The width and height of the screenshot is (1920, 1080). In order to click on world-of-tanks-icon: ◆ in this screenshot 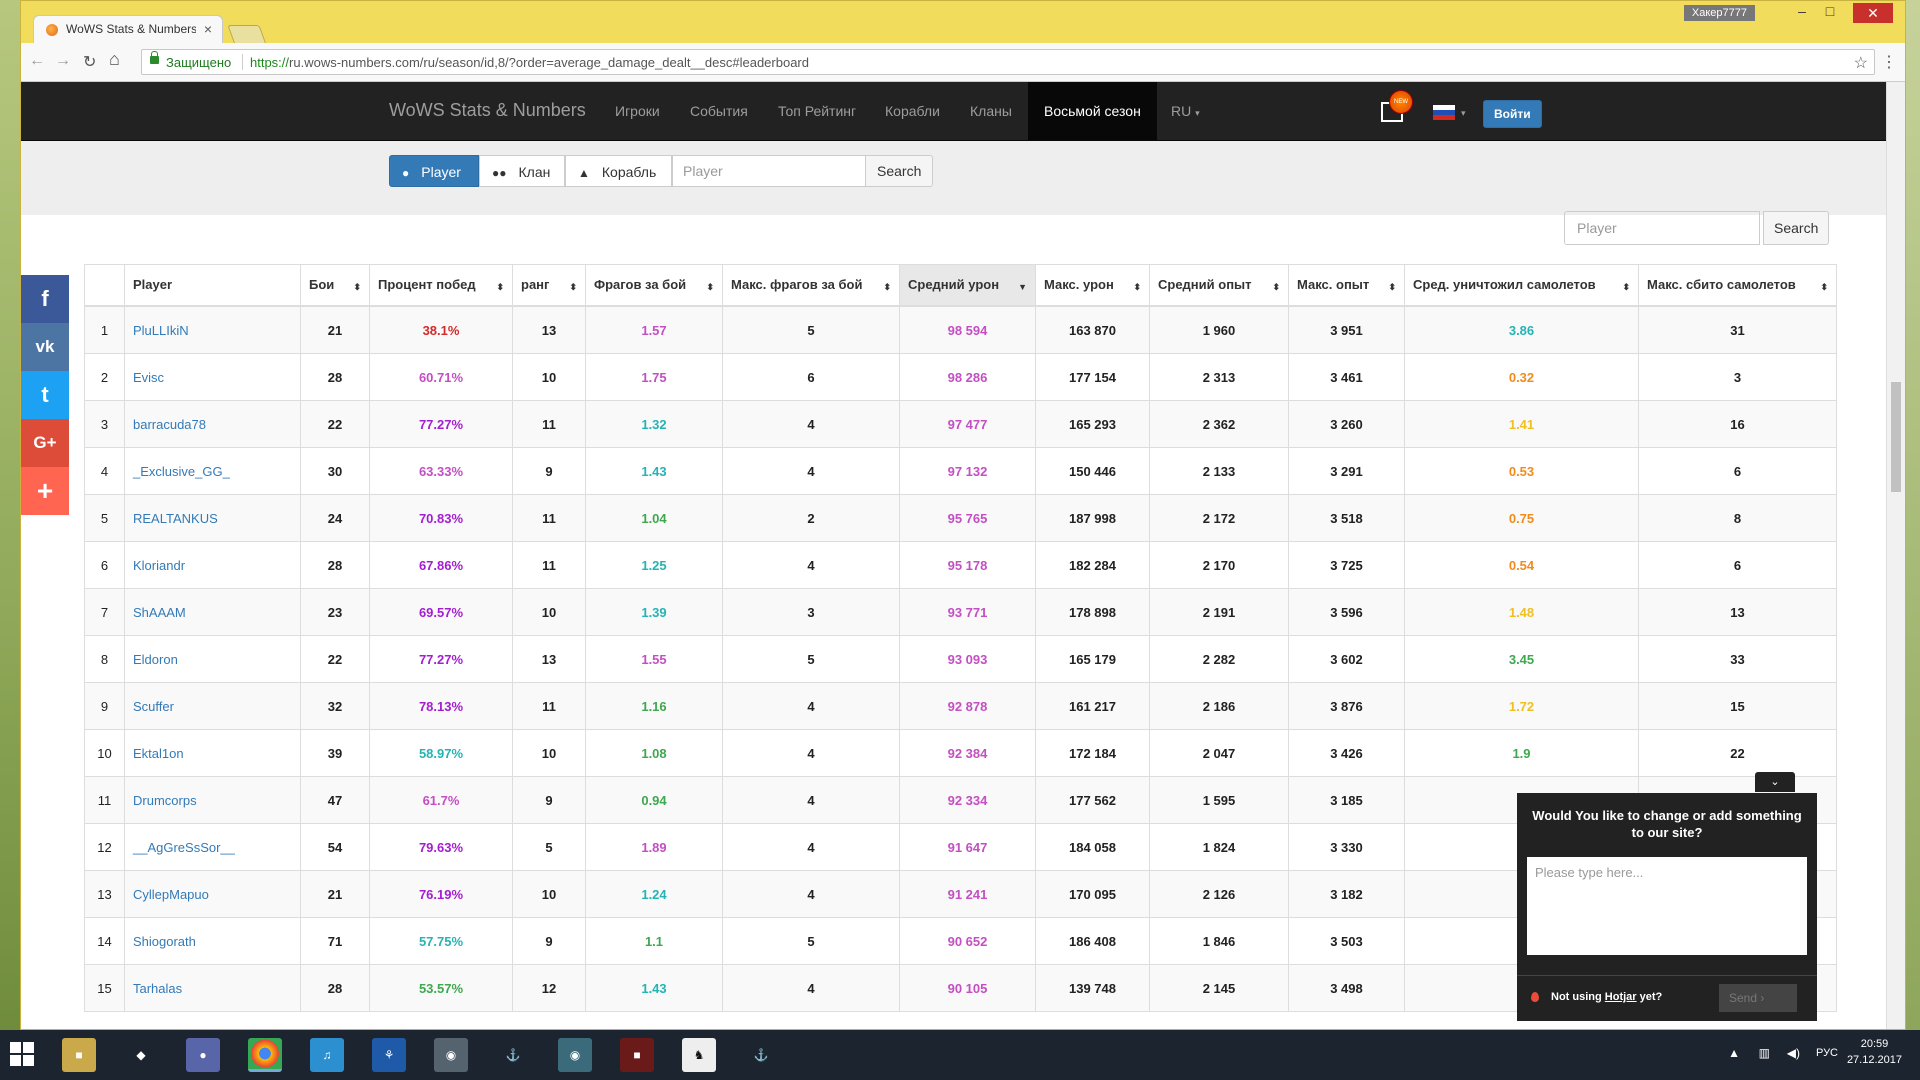, I will do `click(141, 1055)`.